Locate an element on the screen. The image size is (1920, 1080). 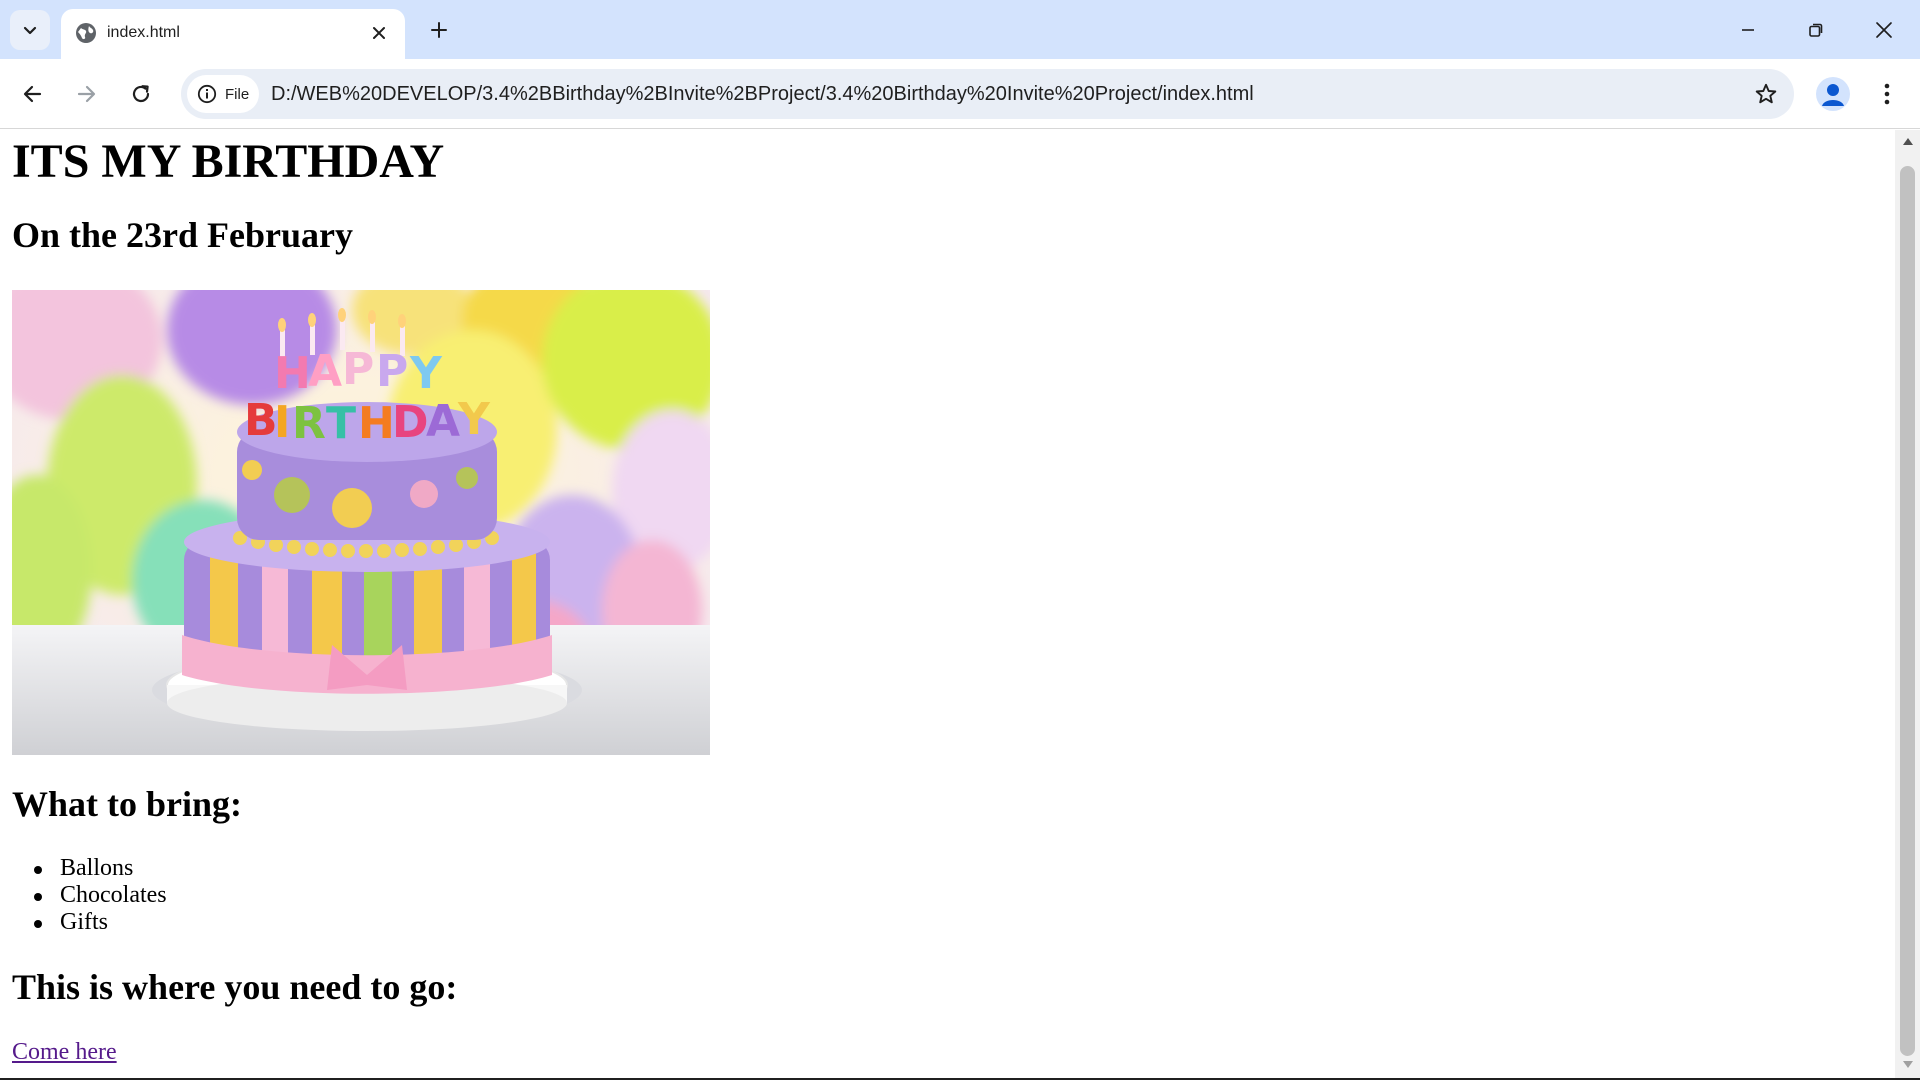
come-here-link: Come here is located at coordinates (64, 1052).